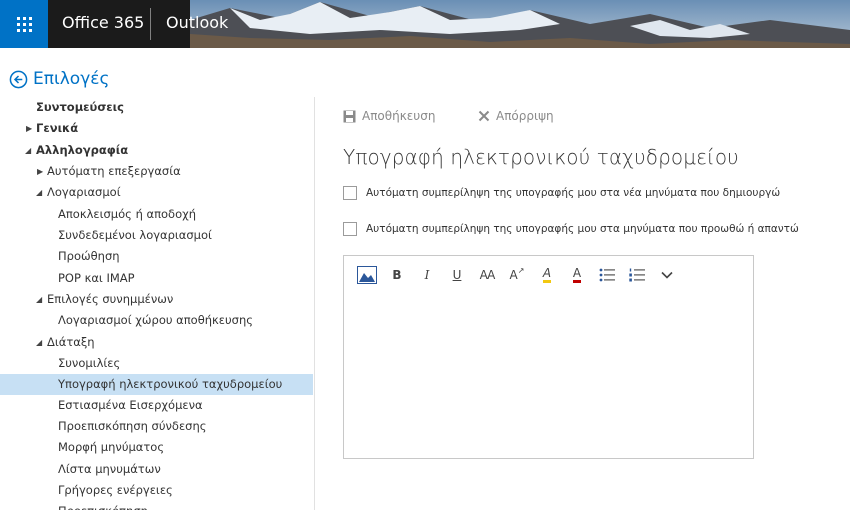 Image resolution: width=850 pixels, height=510 pixels. I want to click on discard-button: Απόρριψη, so click(516, 116).